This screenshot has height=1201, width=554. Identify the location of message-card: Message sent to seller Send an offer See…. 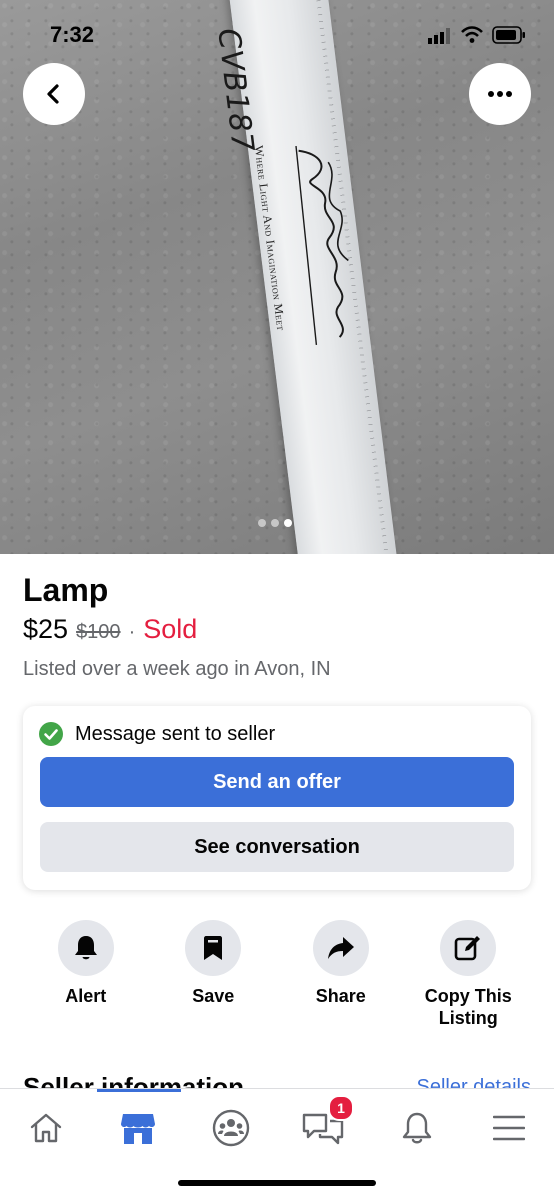
(277, 798).